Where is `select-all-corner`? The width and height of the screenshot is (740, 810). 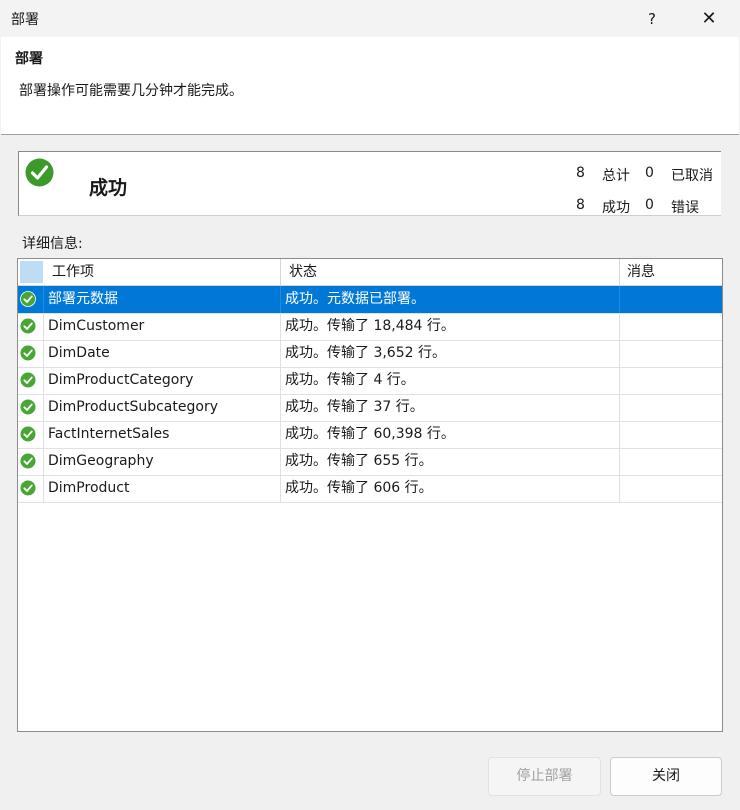 select-all-corner is located at coordinates (31, 272).